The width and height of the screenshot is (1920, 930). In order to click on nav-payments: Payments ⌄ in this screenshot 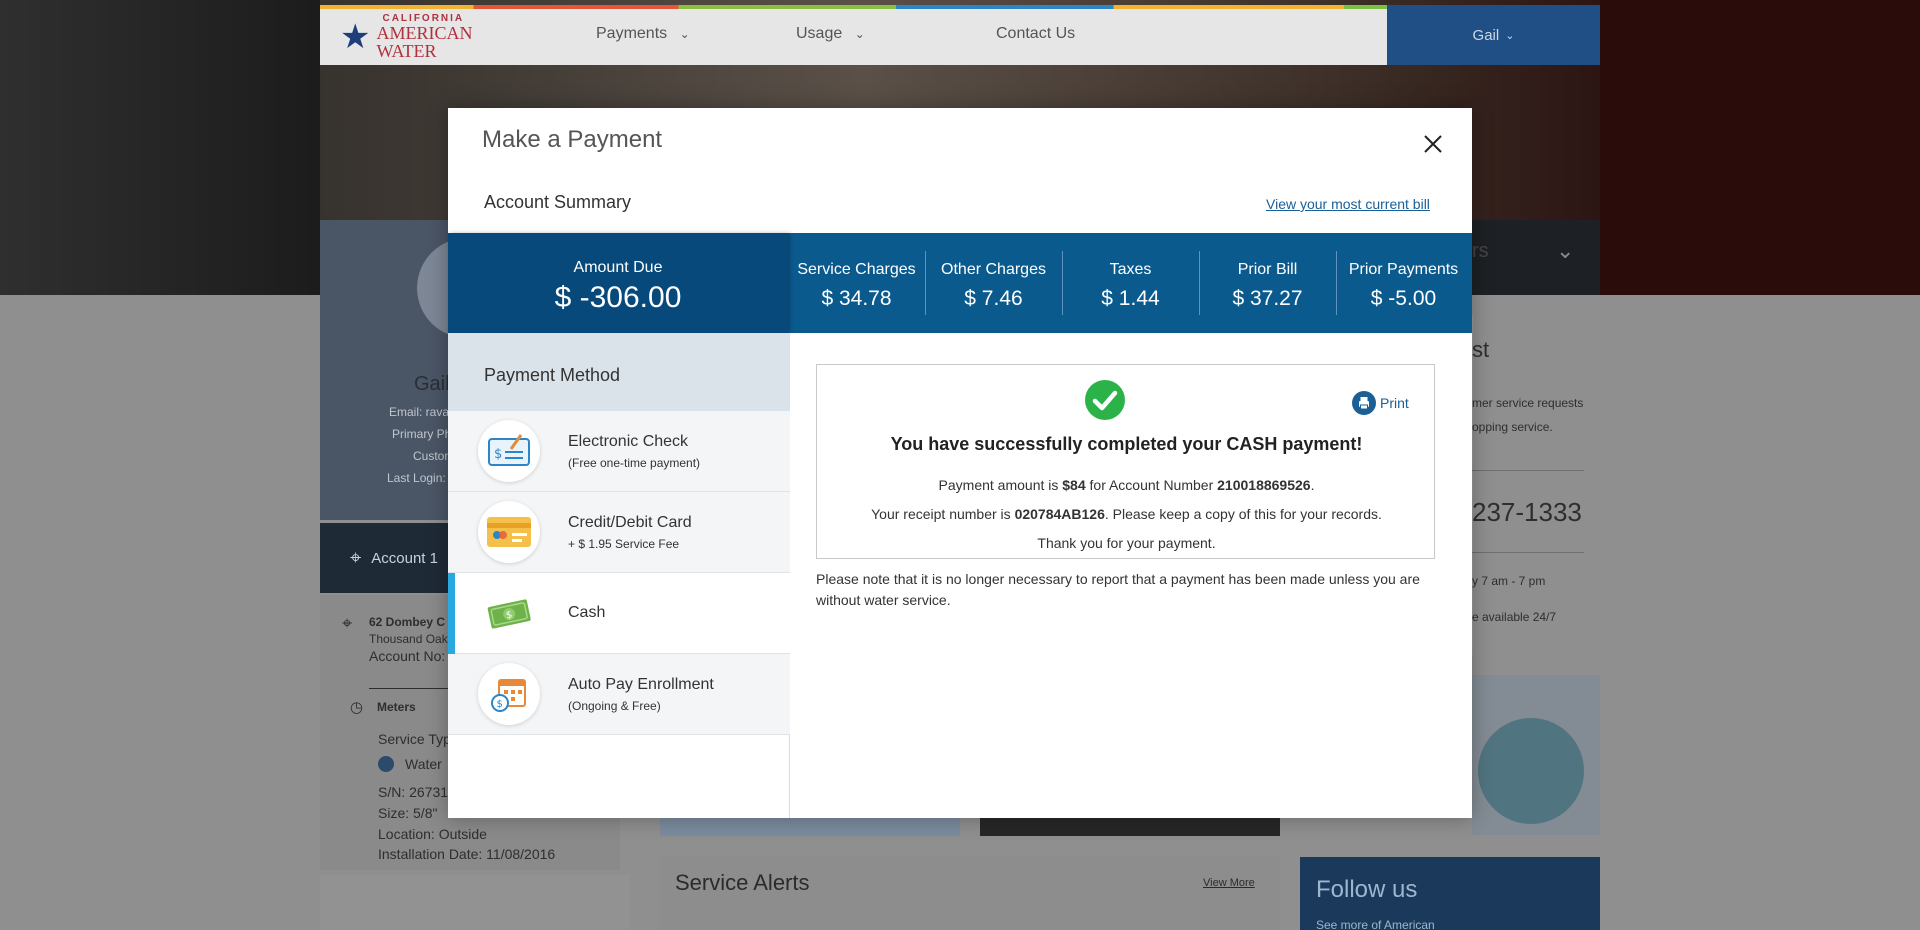, I will do `click(643, 34)`.